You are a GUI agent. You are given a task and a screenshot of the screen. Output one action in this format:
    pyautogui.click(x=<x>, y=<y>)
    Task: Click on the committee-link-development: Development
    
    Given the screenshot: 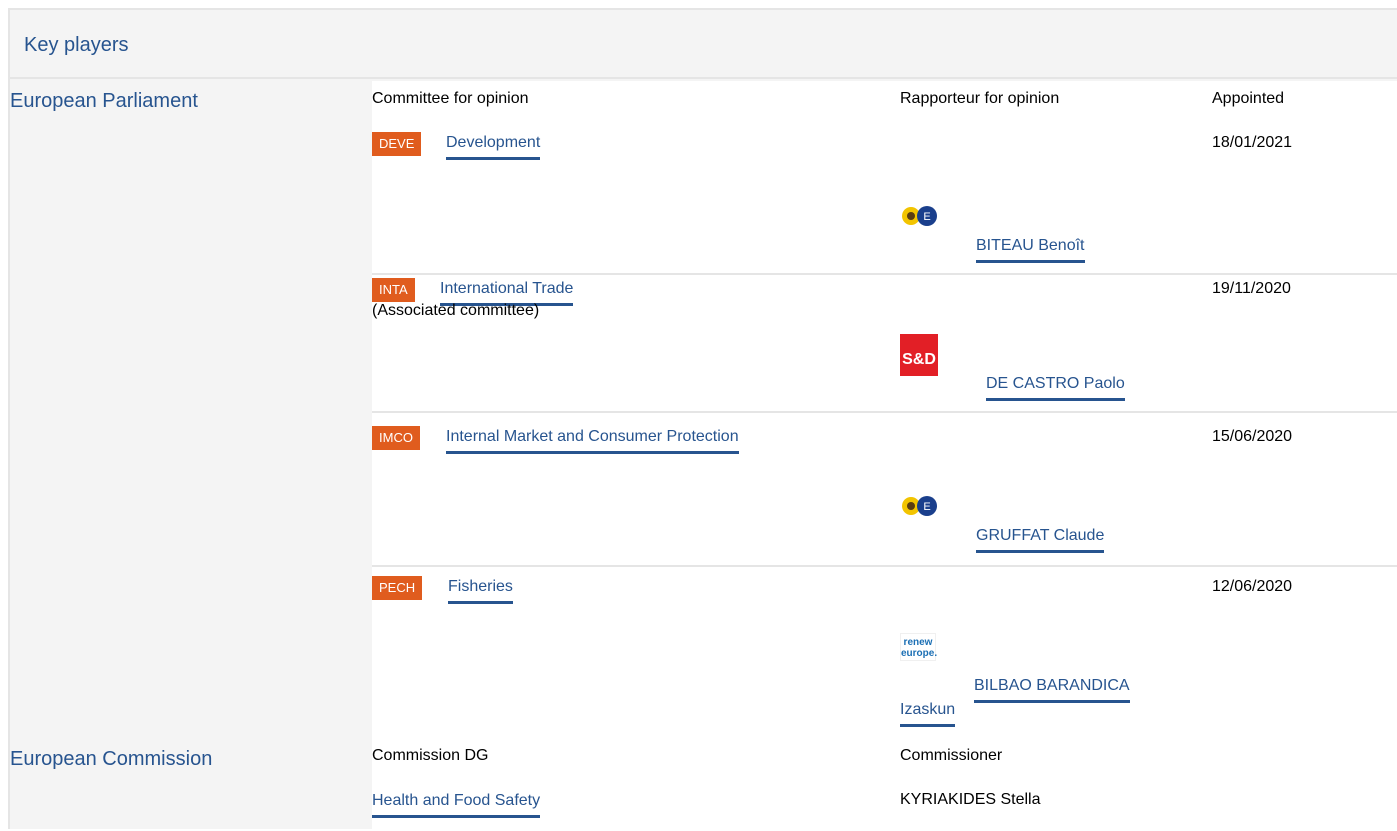 What is the action you would take?
    pyautogui.click(x=493, y=146)
    